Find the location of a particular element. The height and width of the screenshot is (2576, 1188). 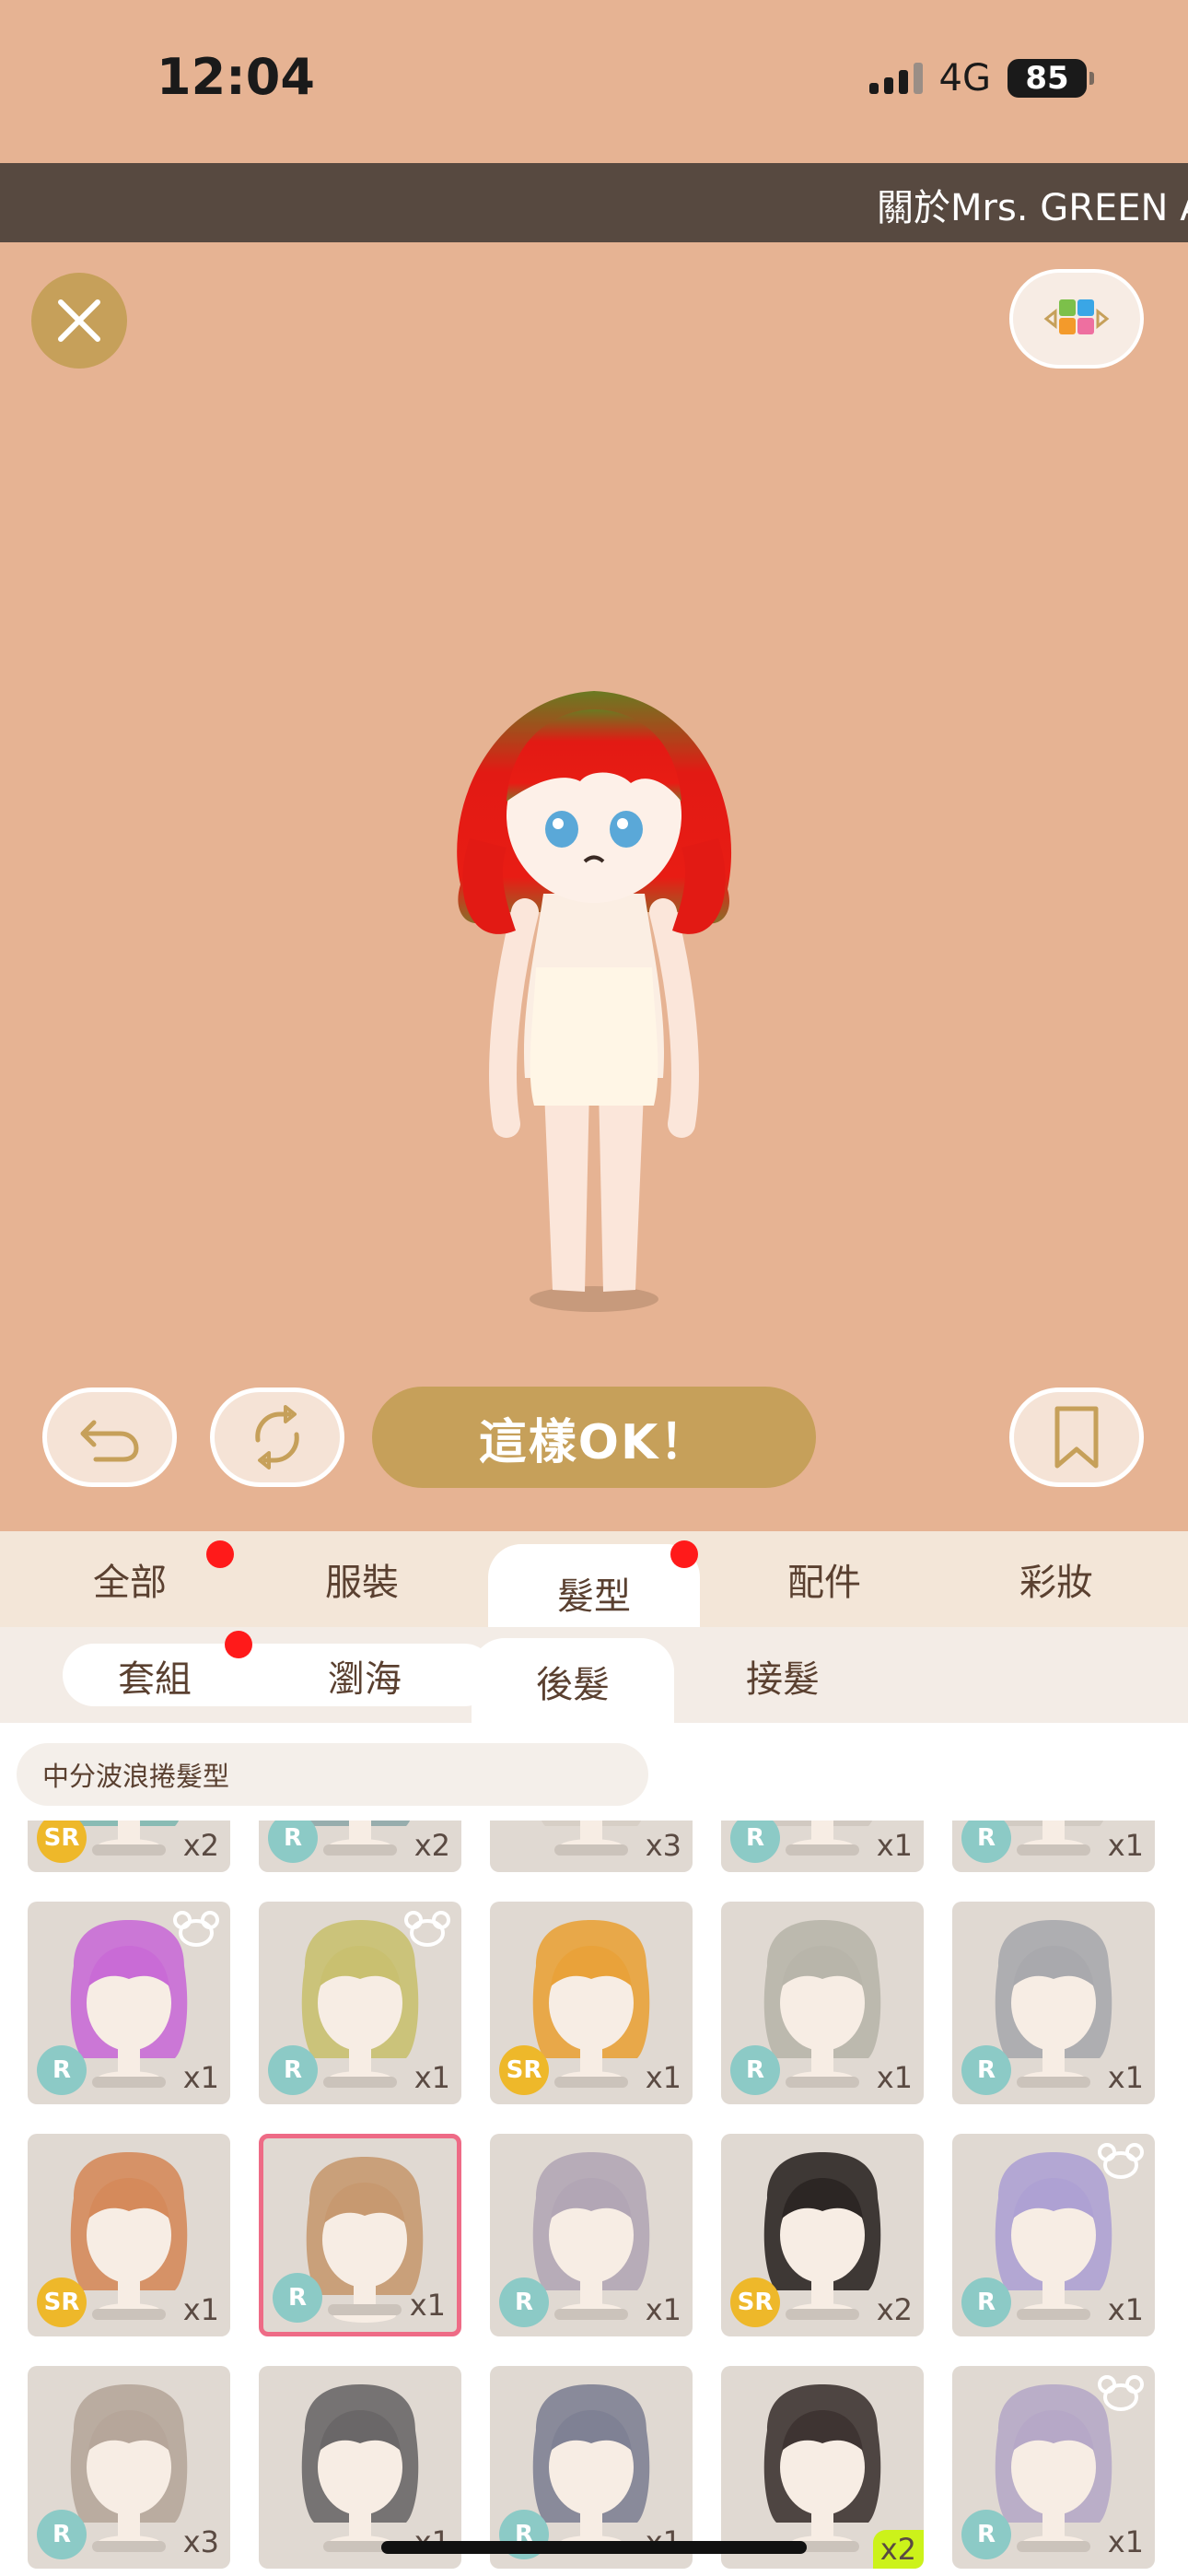

status-time: 12:04 is located at coordinates (236, 77).